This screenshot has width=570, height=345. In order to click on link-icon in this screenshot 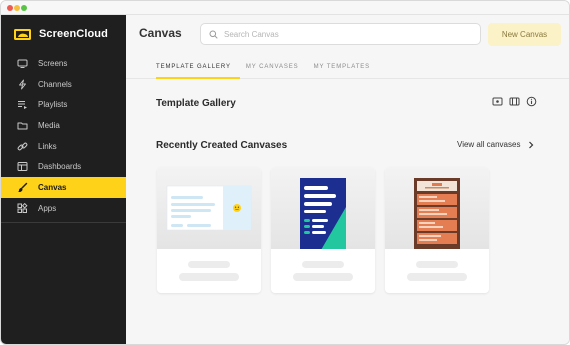, I will do `click(22, 146)`.